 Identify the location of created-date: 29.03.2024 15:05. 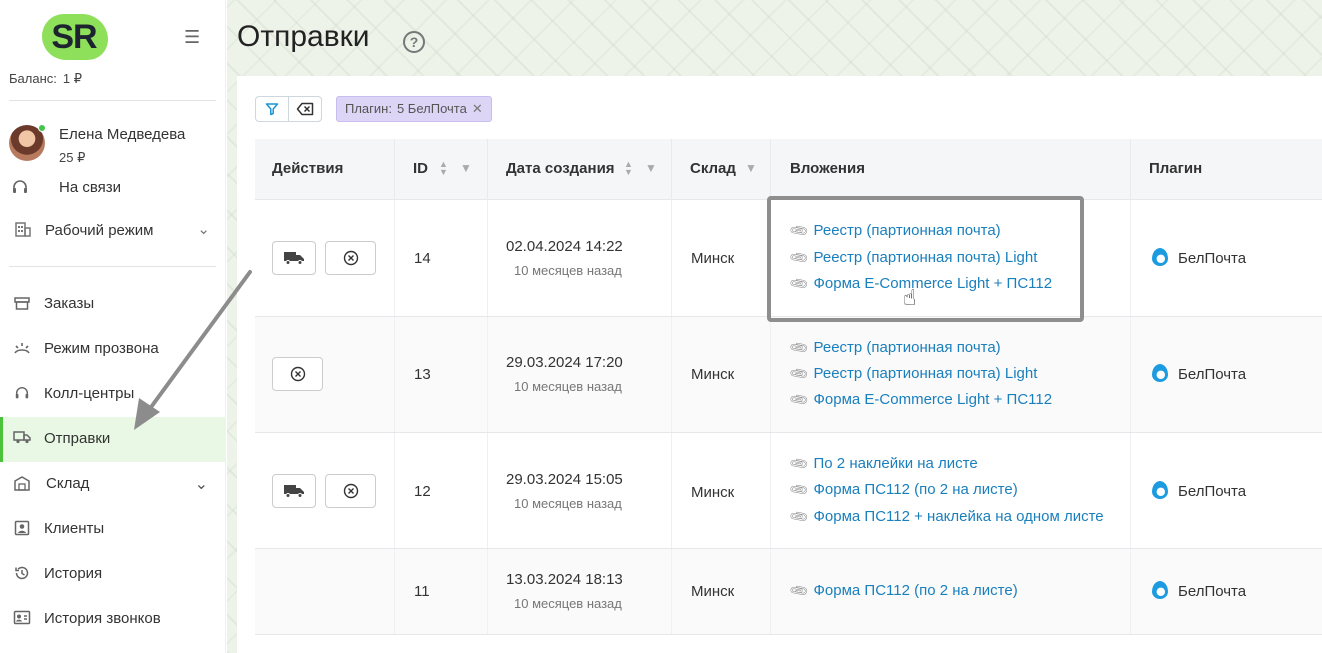
(564, 479).